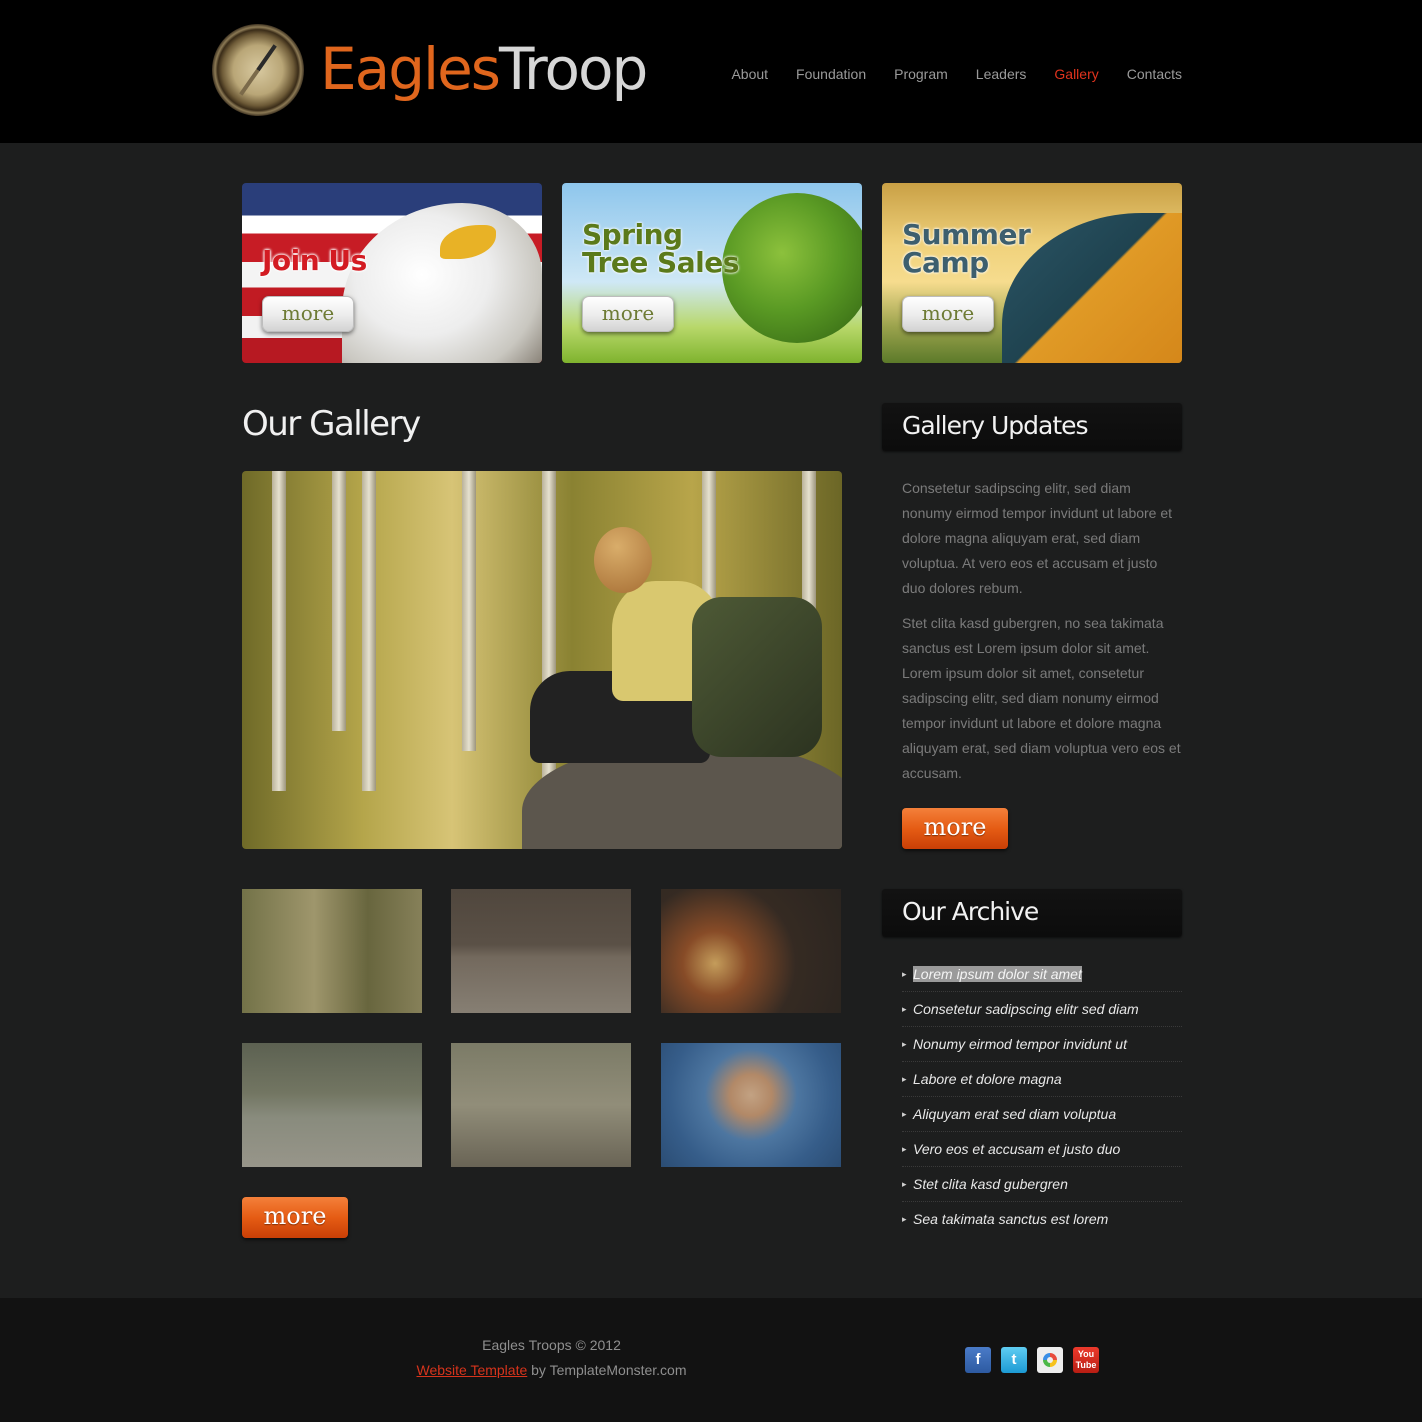 Image resolution: width=1422 pixels, height=1422 pixels. Describe the element at coordinates (978, 1360) in the screenshot. I see `facebook-icon: f` at that location.